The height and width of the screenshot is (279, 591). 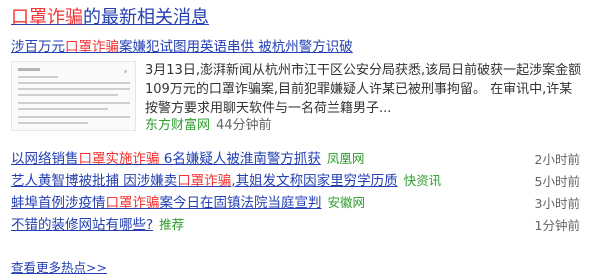 What do you see at coordinates (177, 125) in the screenshot?
I see `top-story-source: 东方财富网` at bounding box center [177, 125].